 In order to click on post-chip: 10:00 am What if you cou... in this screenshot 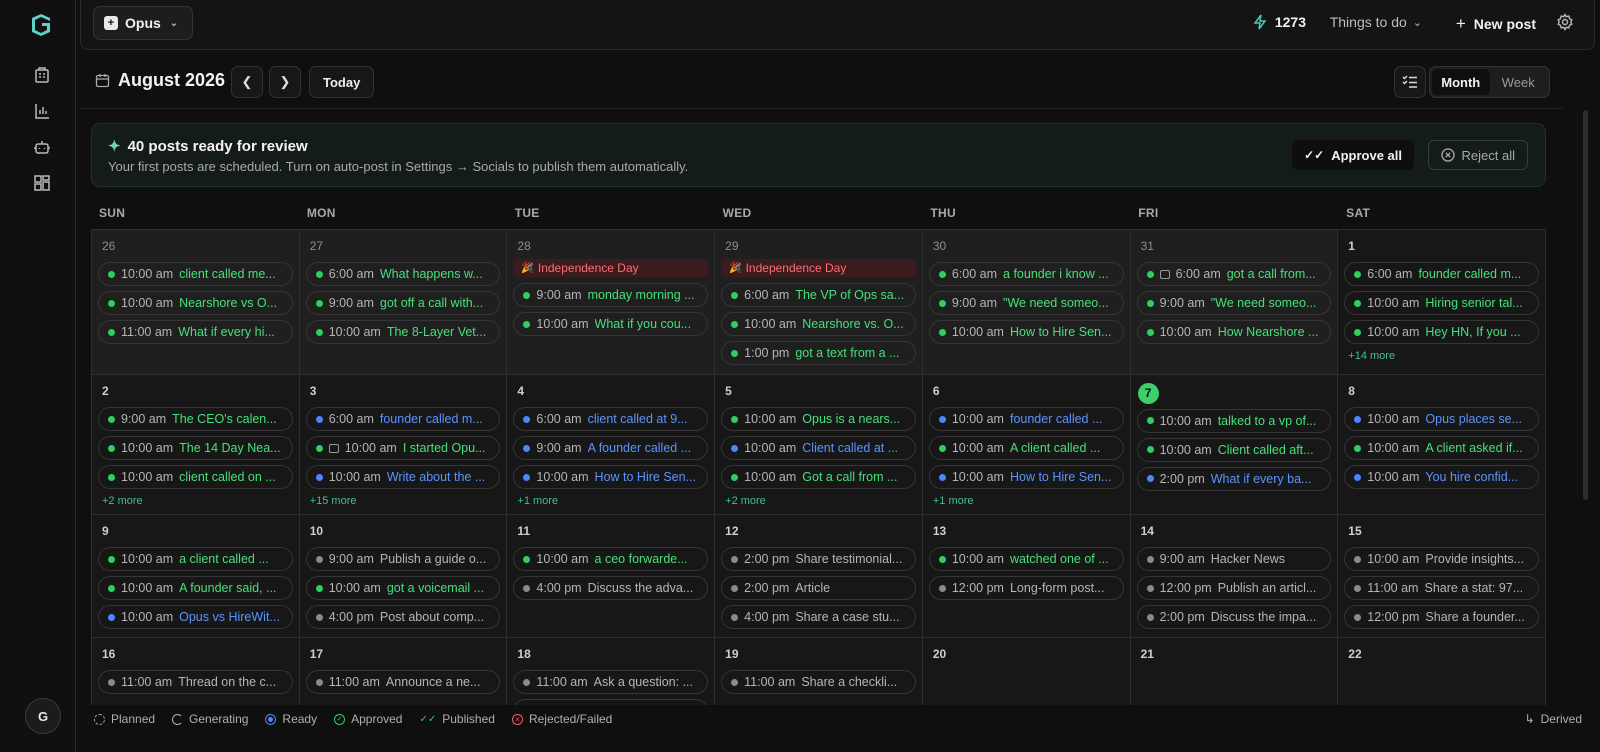, I will do `click(611, 324)`.